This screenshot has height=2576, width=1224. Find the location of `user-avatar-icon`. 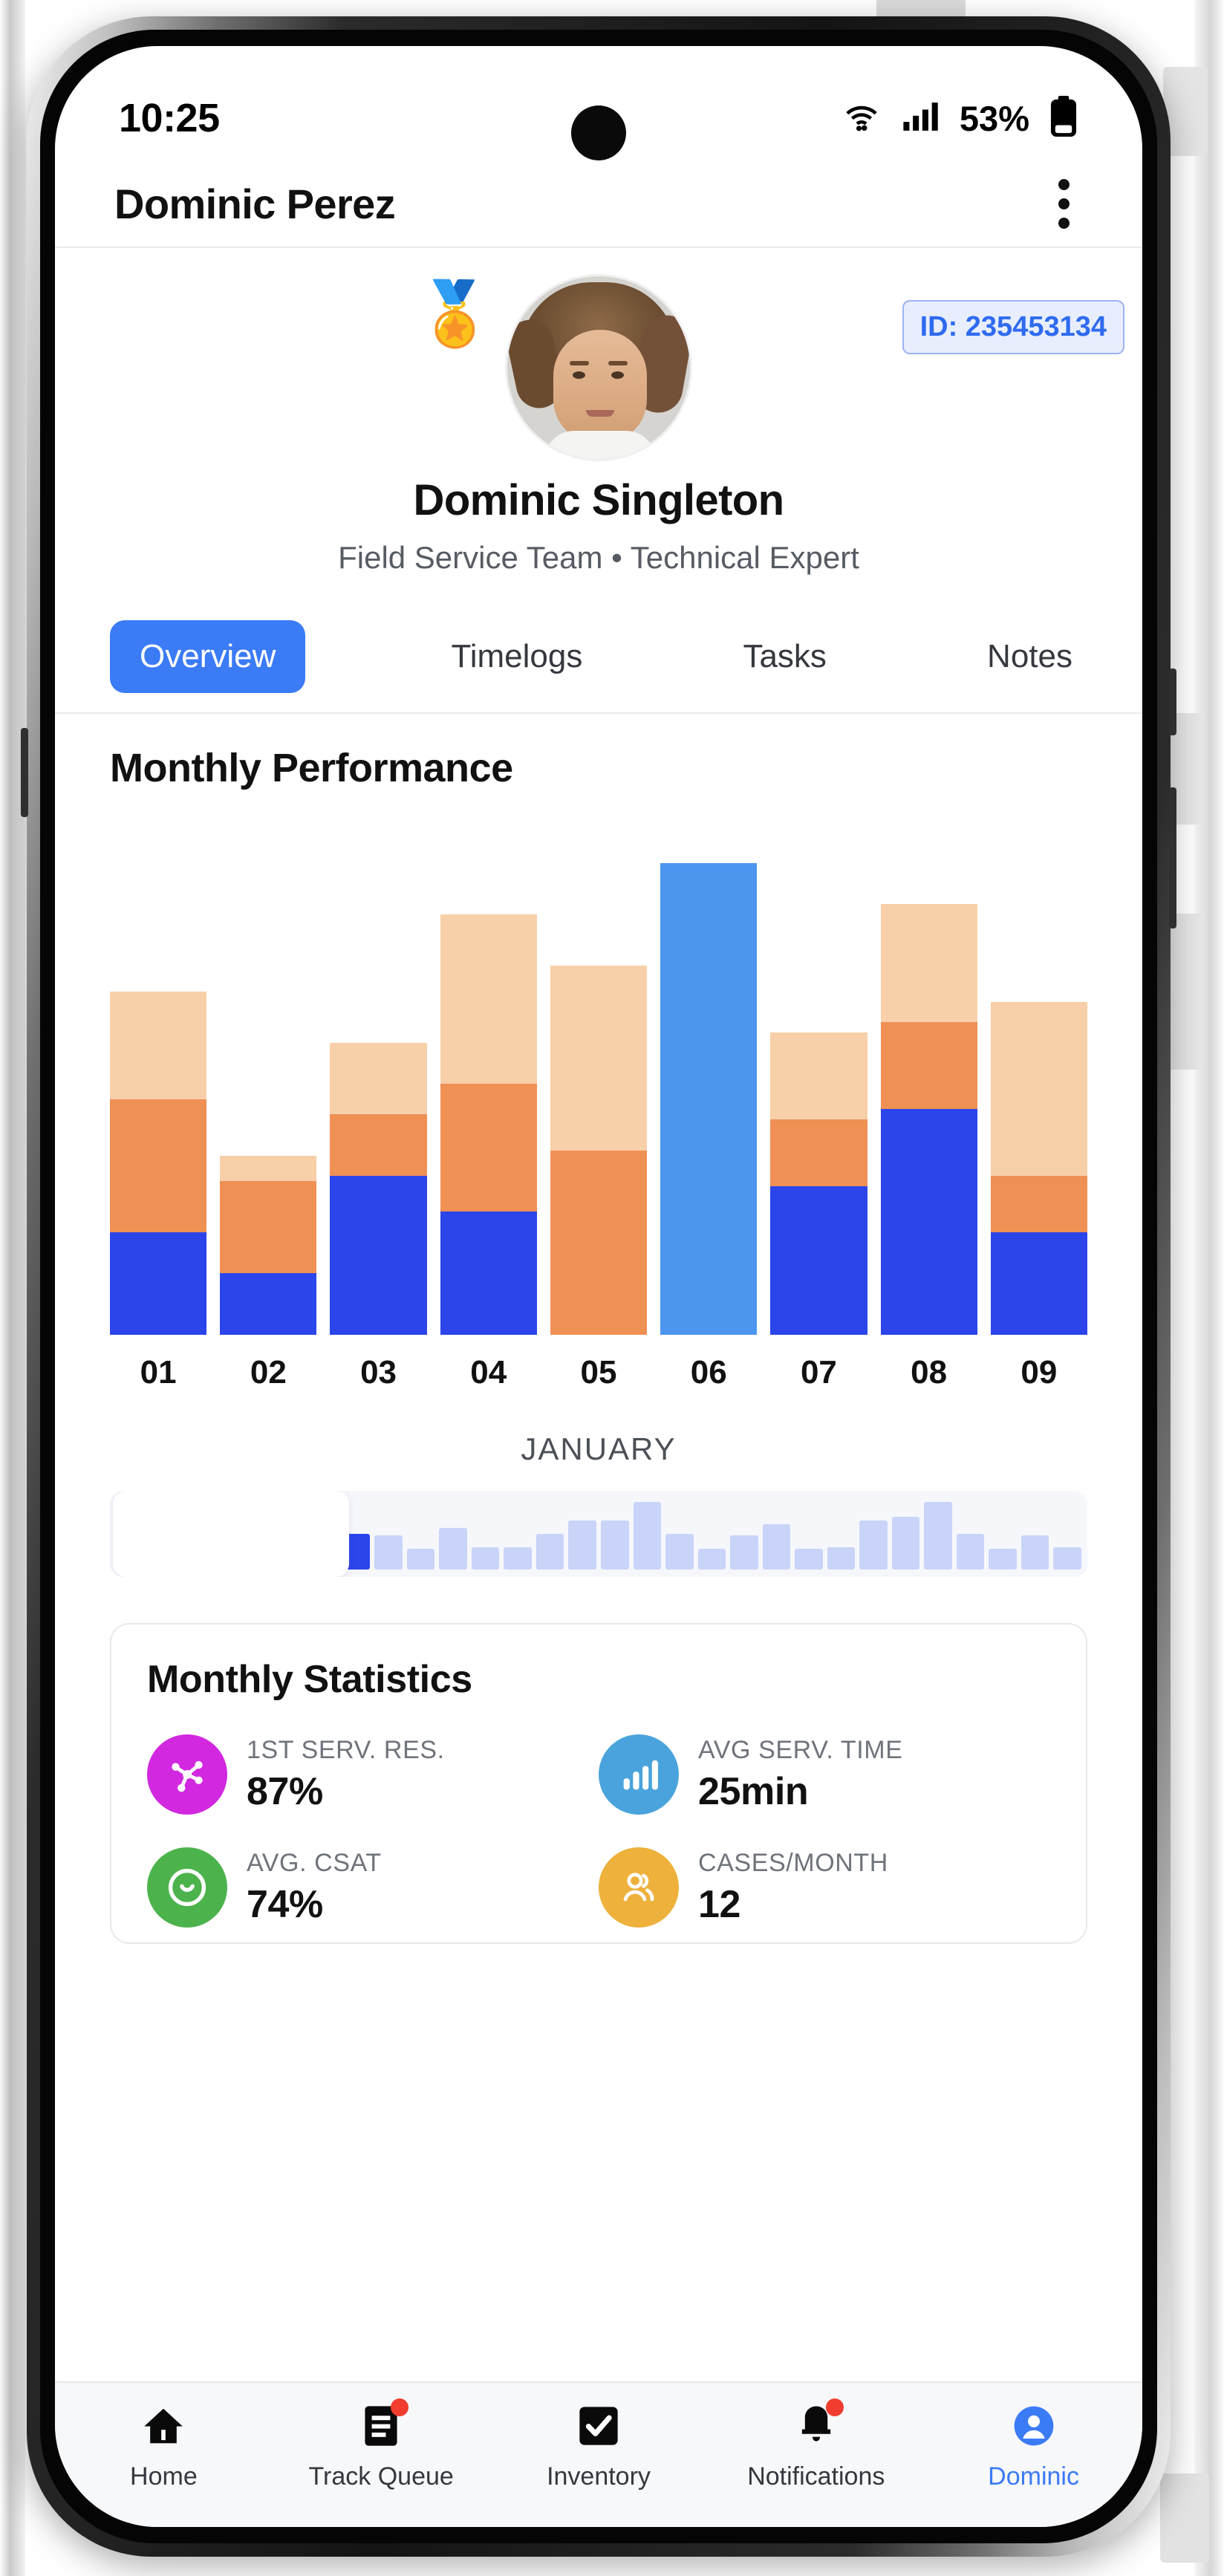

user-avatar-icon is located at coordinates (1034, 2425).